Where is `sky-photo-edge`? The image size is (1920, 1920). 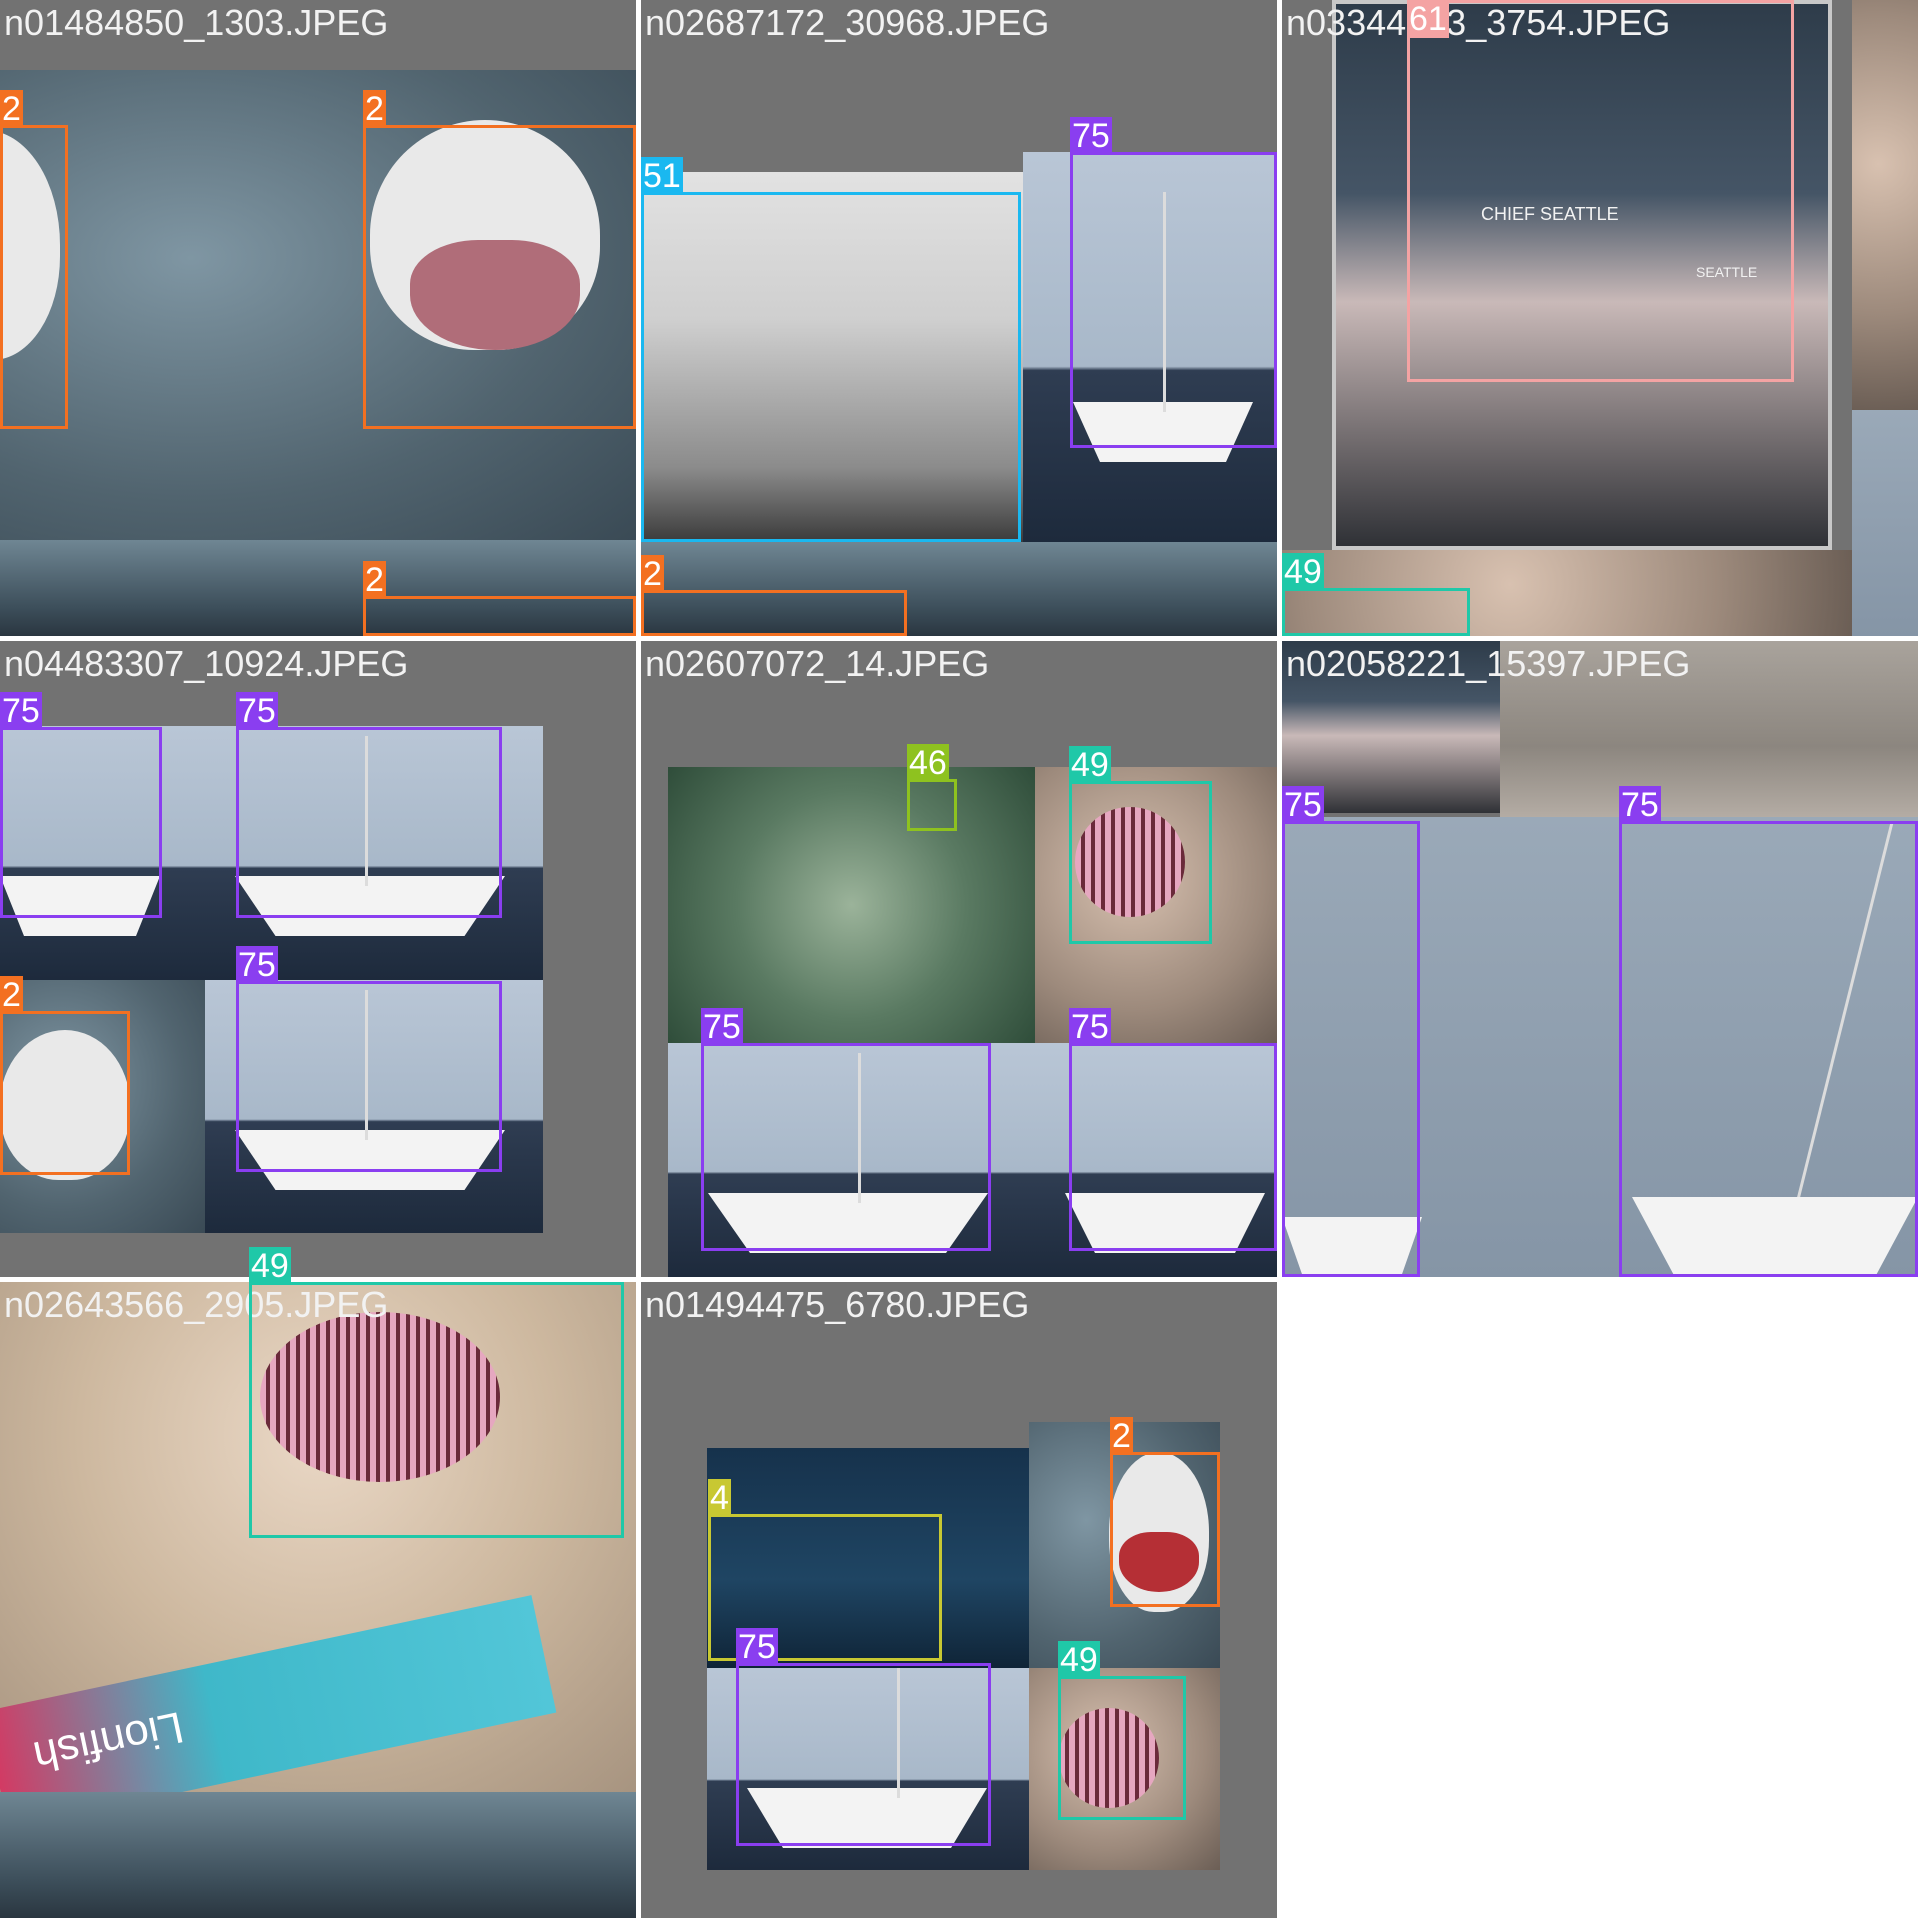
sky-photo-edge is located at coordinates (1885, 523).